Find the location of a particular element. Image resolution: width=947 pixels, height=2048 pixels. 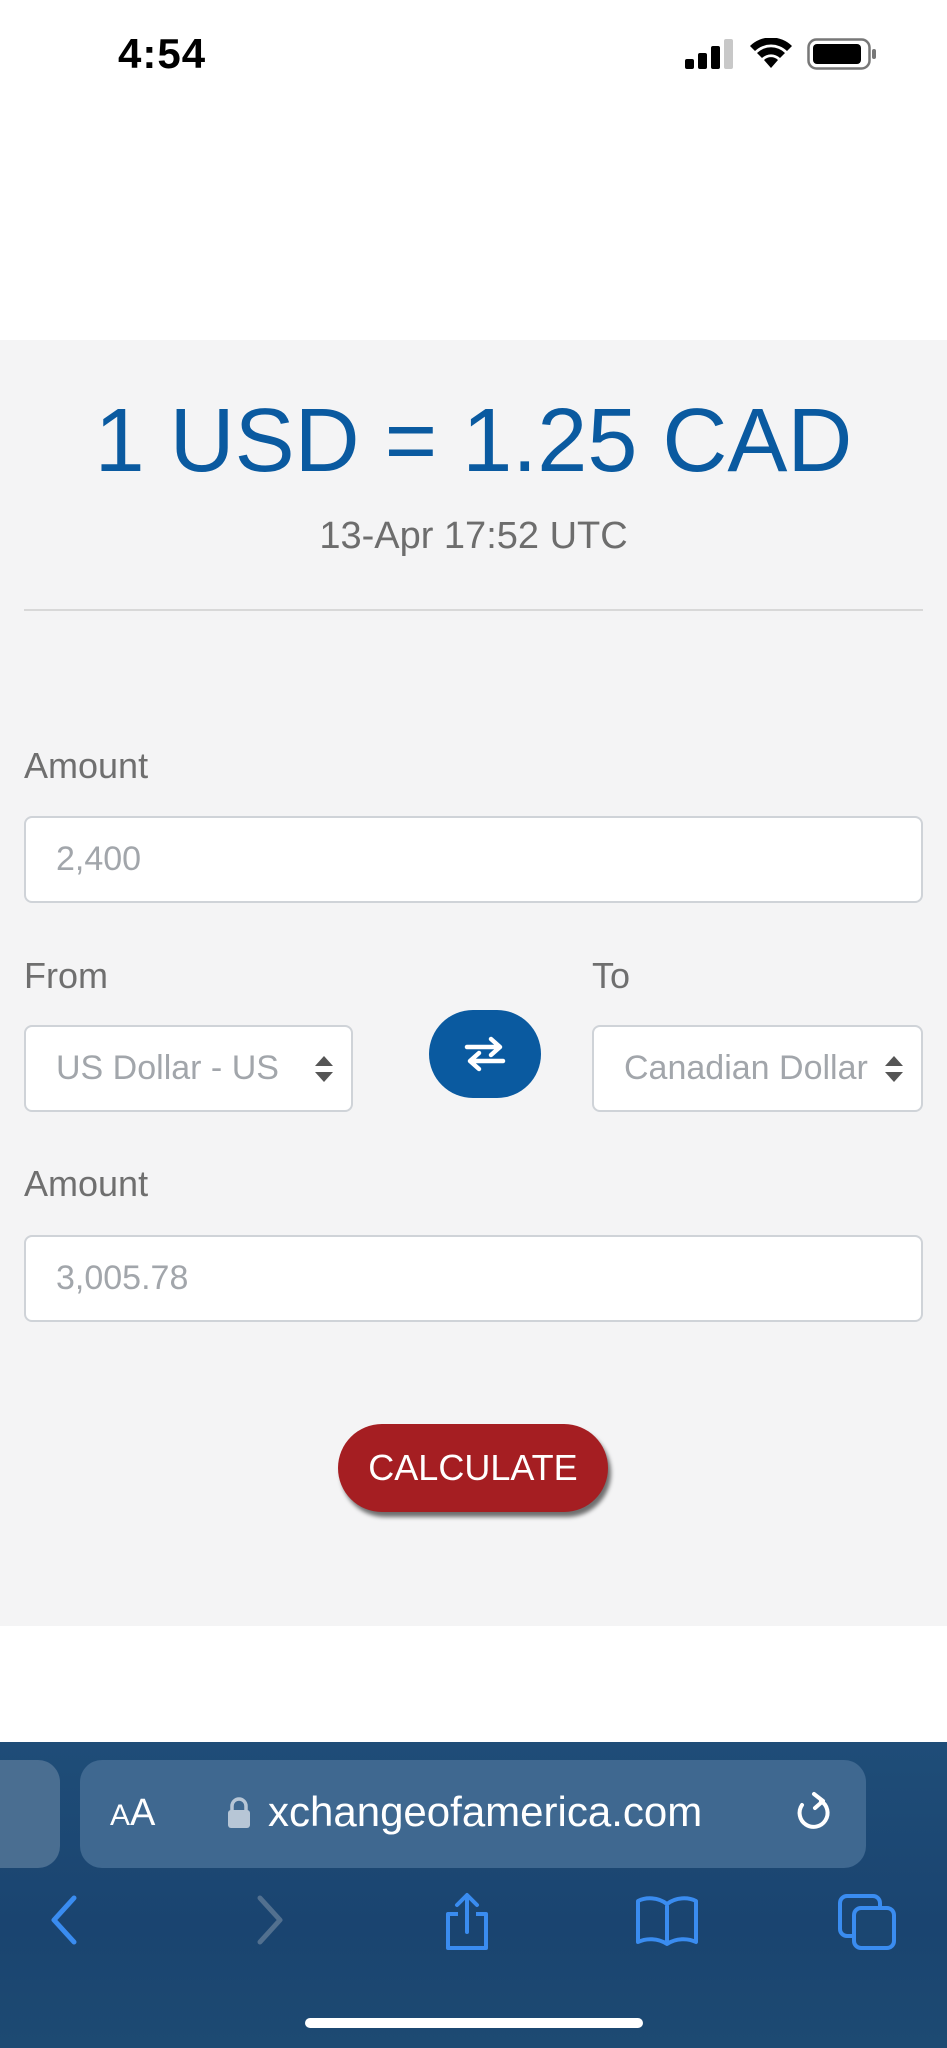

amount-input-value: 2,400 is located at coordinates (99, 859).